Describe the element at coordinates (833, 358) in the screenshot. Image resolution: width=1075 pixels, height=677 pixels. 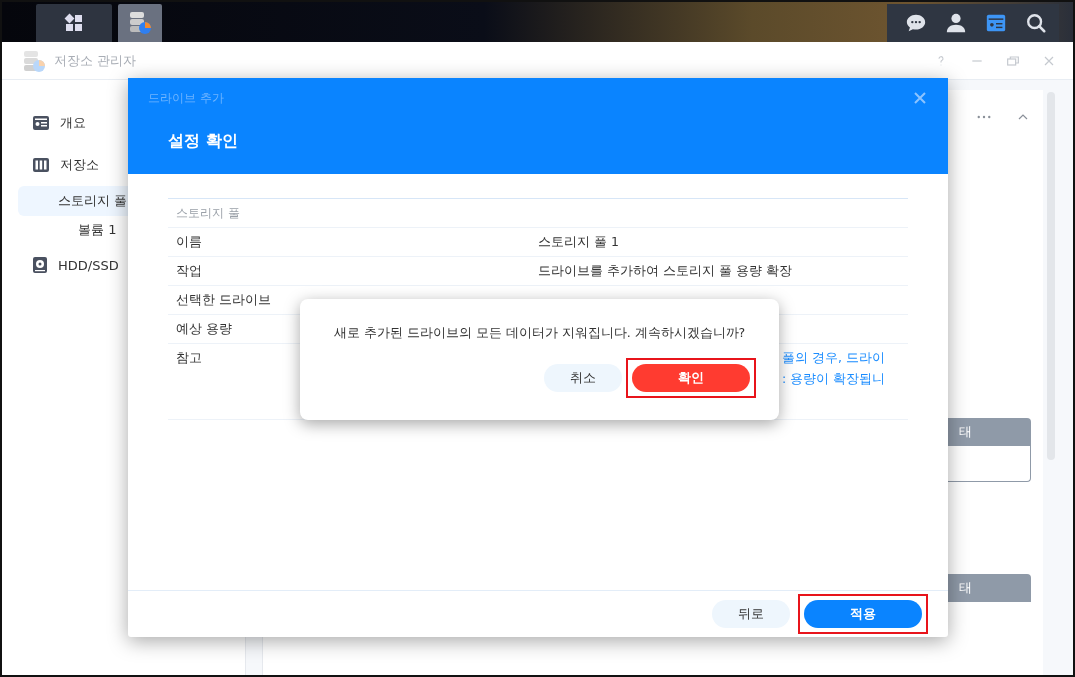
I see `note-text: 풀의 경우, 드라이` at that location.